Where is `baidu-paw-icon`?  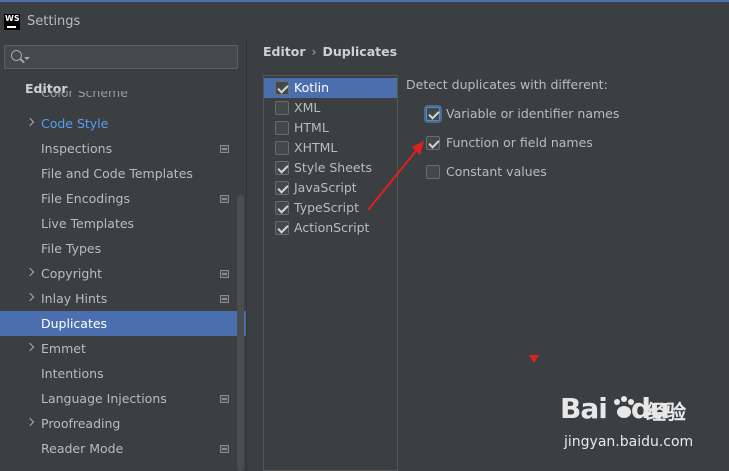
baidu-paw-icon is located at coordinates (624, 407).